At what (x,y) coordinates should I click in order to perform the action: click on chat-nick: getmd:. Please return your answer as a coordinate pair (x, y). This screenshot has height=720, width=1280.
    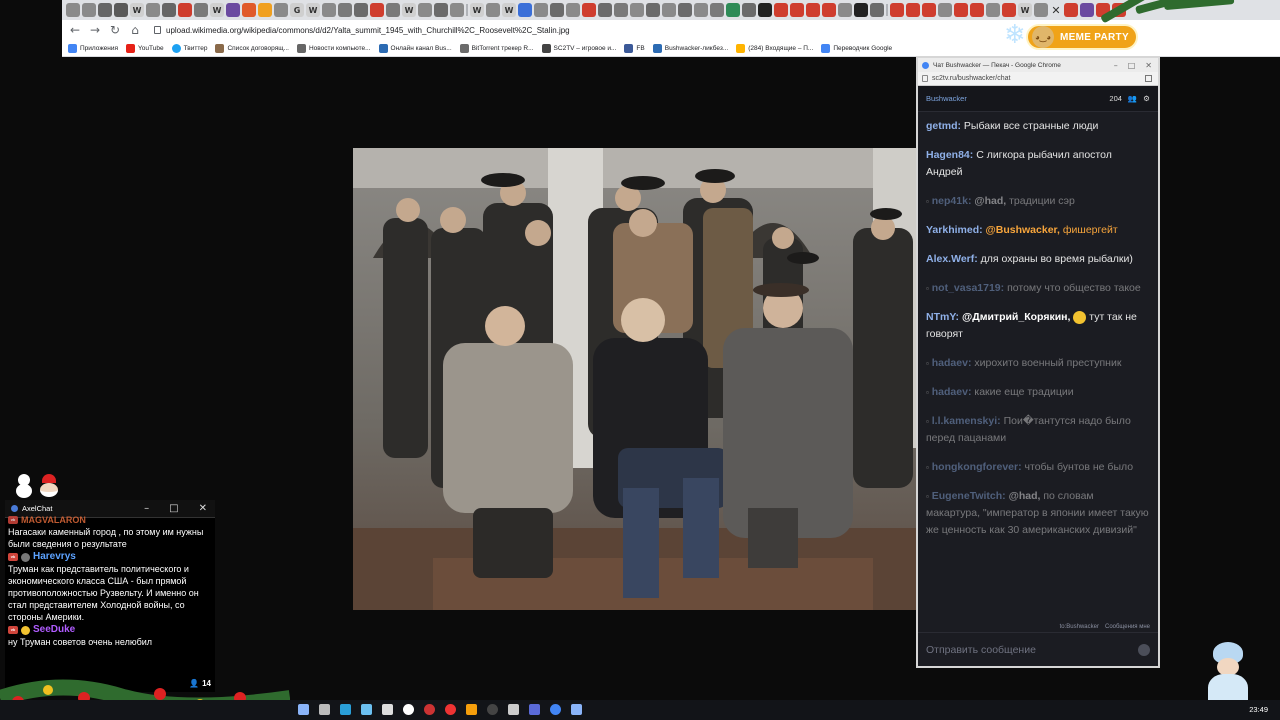
    Looking at the image, I should click on (943, 126).